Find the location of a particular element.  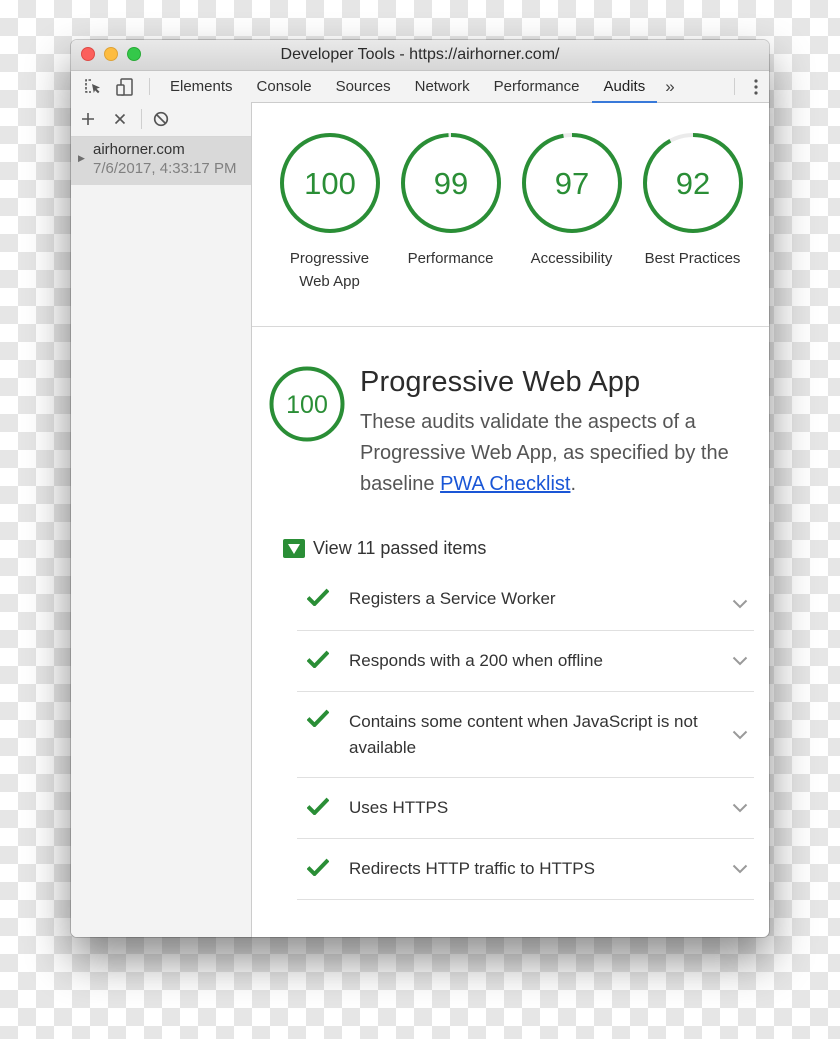

tab-sources: Sources is located at coordinates (363, 86).